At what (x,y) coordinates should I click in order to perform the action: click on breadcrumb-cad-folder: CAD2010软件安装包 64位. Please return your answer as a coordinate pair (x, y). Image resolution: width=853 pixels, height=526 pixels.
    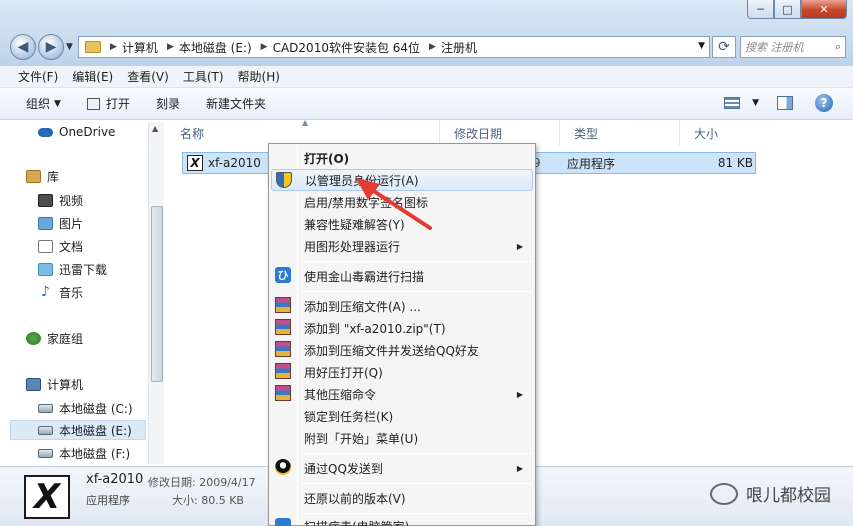
    Looking at the image, I should click on (346, 47).